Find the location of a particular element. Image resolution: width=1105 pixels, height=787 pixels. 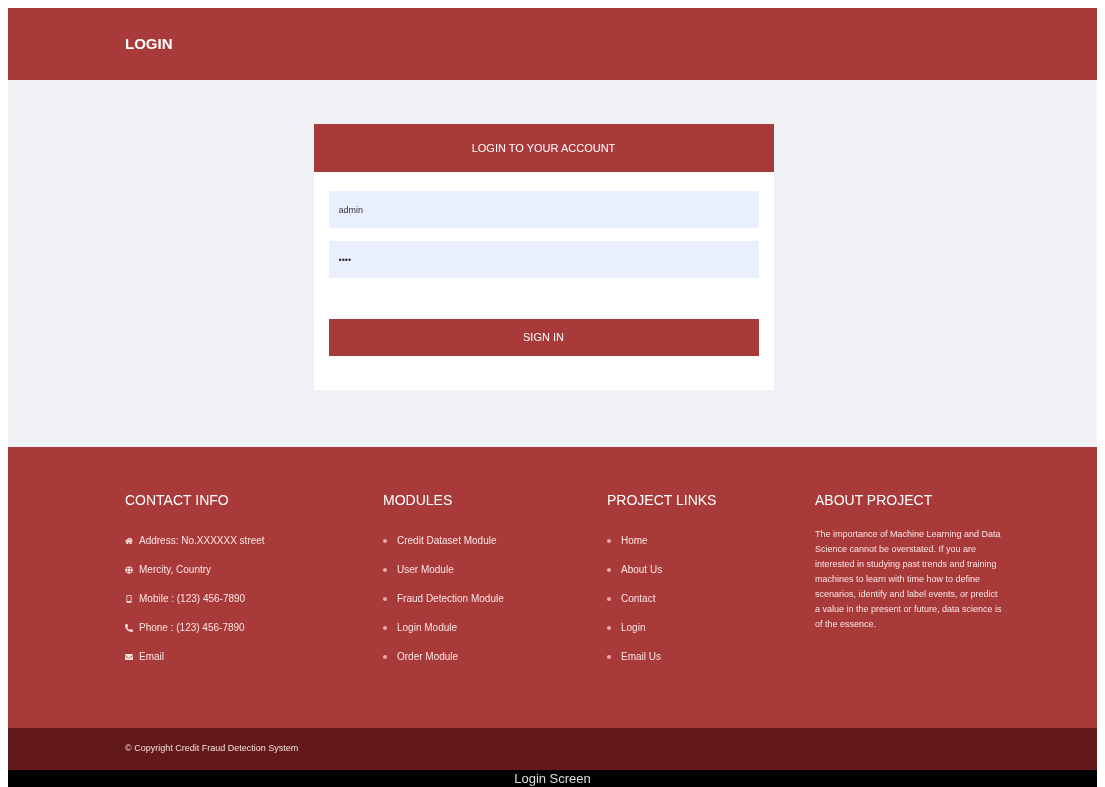

globe-icon is located at coordinates (129, 569).